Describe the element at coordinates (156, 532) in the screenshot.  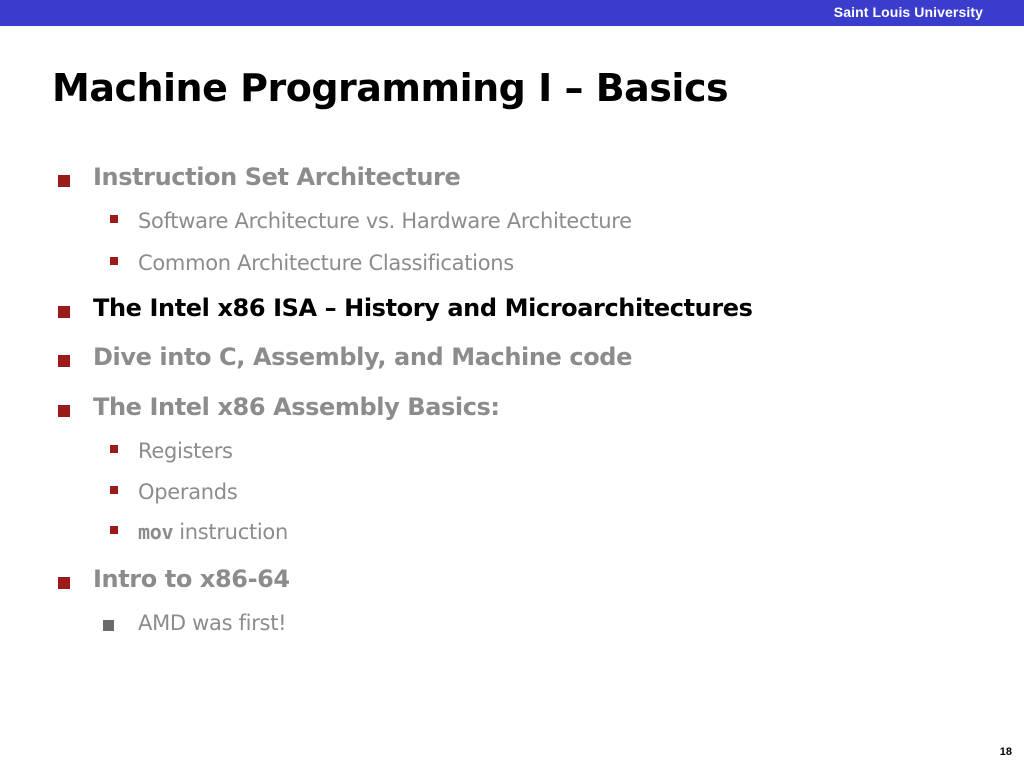
I see `code-mov: mov` at that location.